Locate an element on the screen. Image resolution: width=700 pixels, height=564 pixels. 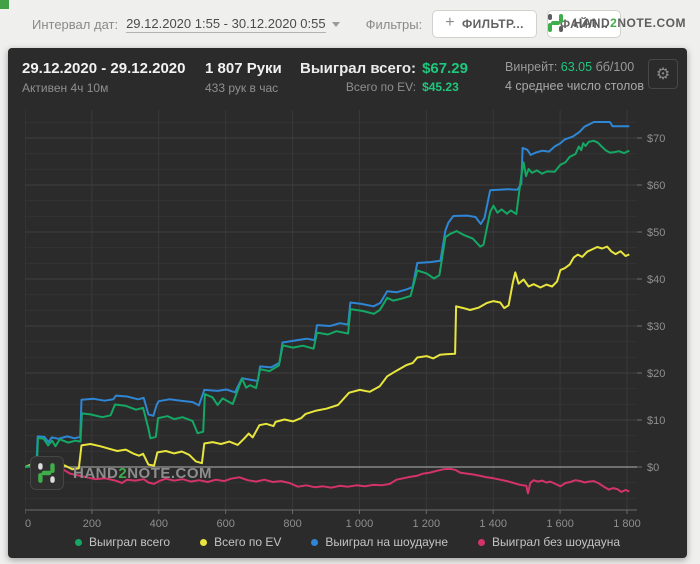
svg-text: 1 200 is located at coordinates (427, 524).